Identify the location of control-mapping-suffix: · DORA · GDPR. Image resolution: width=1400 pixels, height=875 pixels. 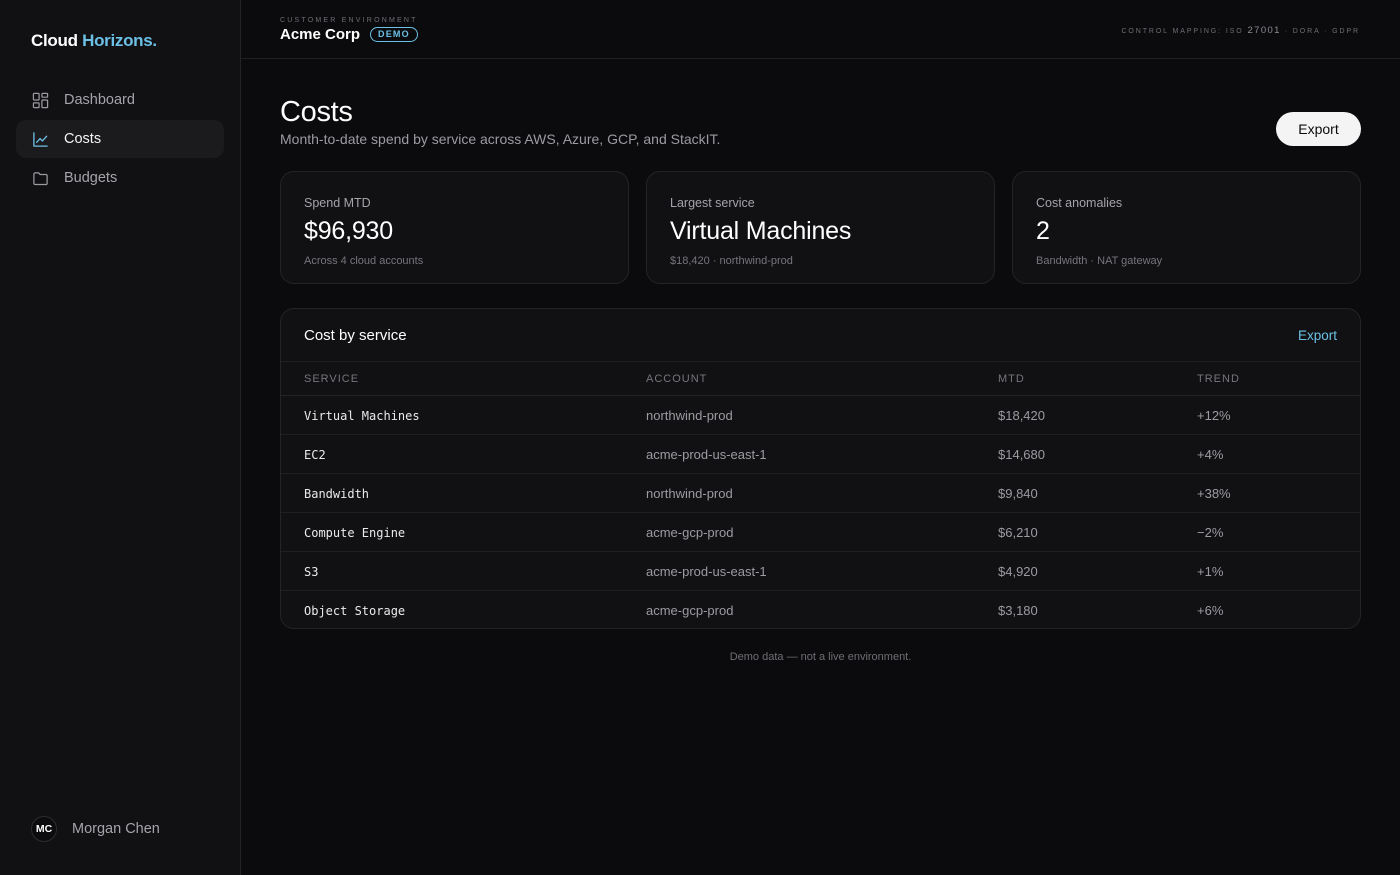
(1322, 31).